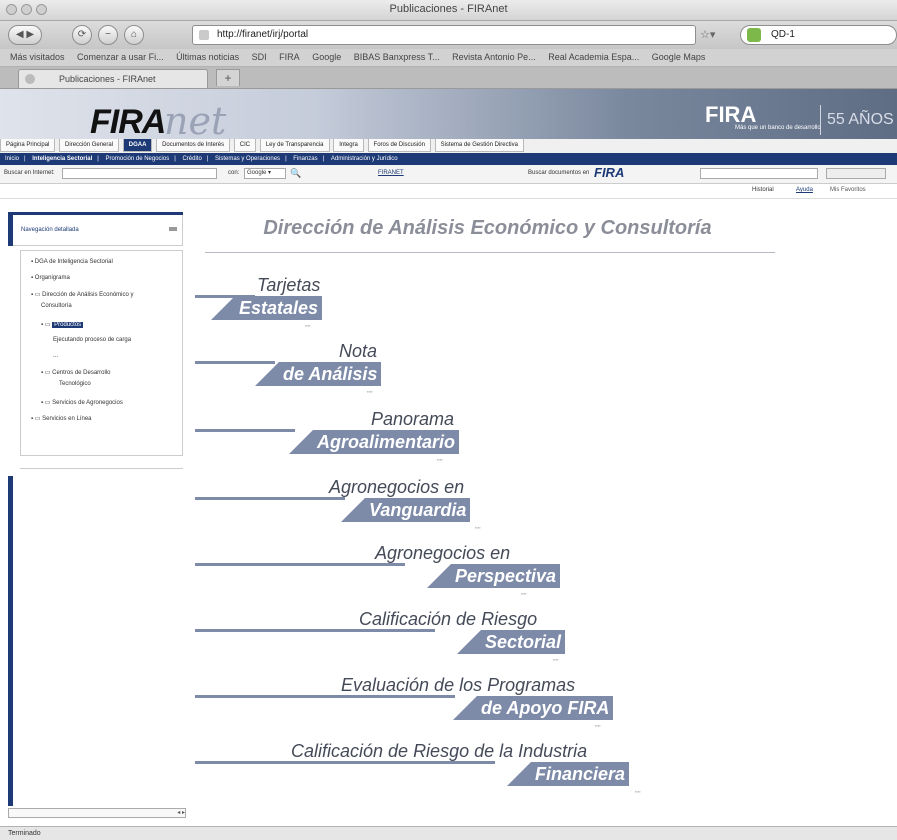 Image resolution: width=897 pixels, height=840 pixels. Describe the element at coordinates (173, 229) in the screenshot. I see `collapse-icon` at that location.